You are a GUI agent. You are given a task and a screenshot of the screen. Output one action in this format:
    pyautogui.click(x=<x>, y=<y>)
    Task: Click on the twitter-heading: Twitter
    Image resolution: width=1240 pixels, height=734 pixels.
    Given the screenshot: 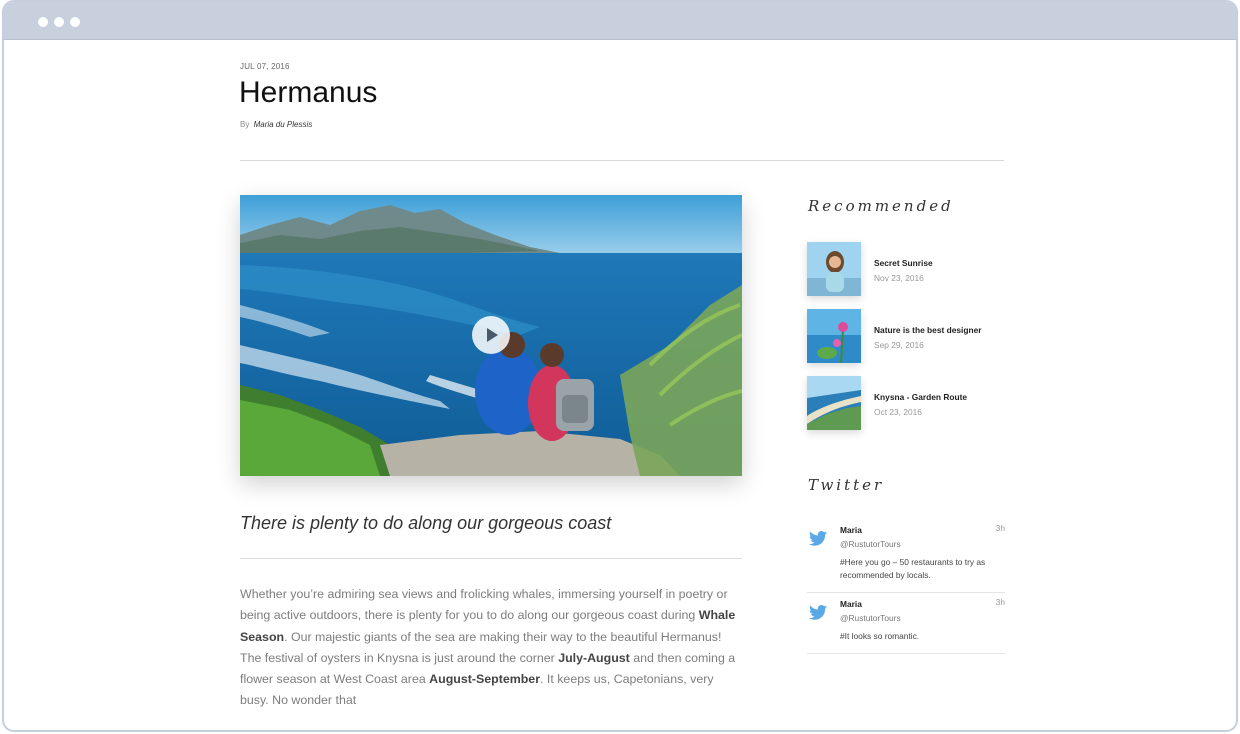 What is the action you would take?
    pyautogui.click(x=846, y=485)
    